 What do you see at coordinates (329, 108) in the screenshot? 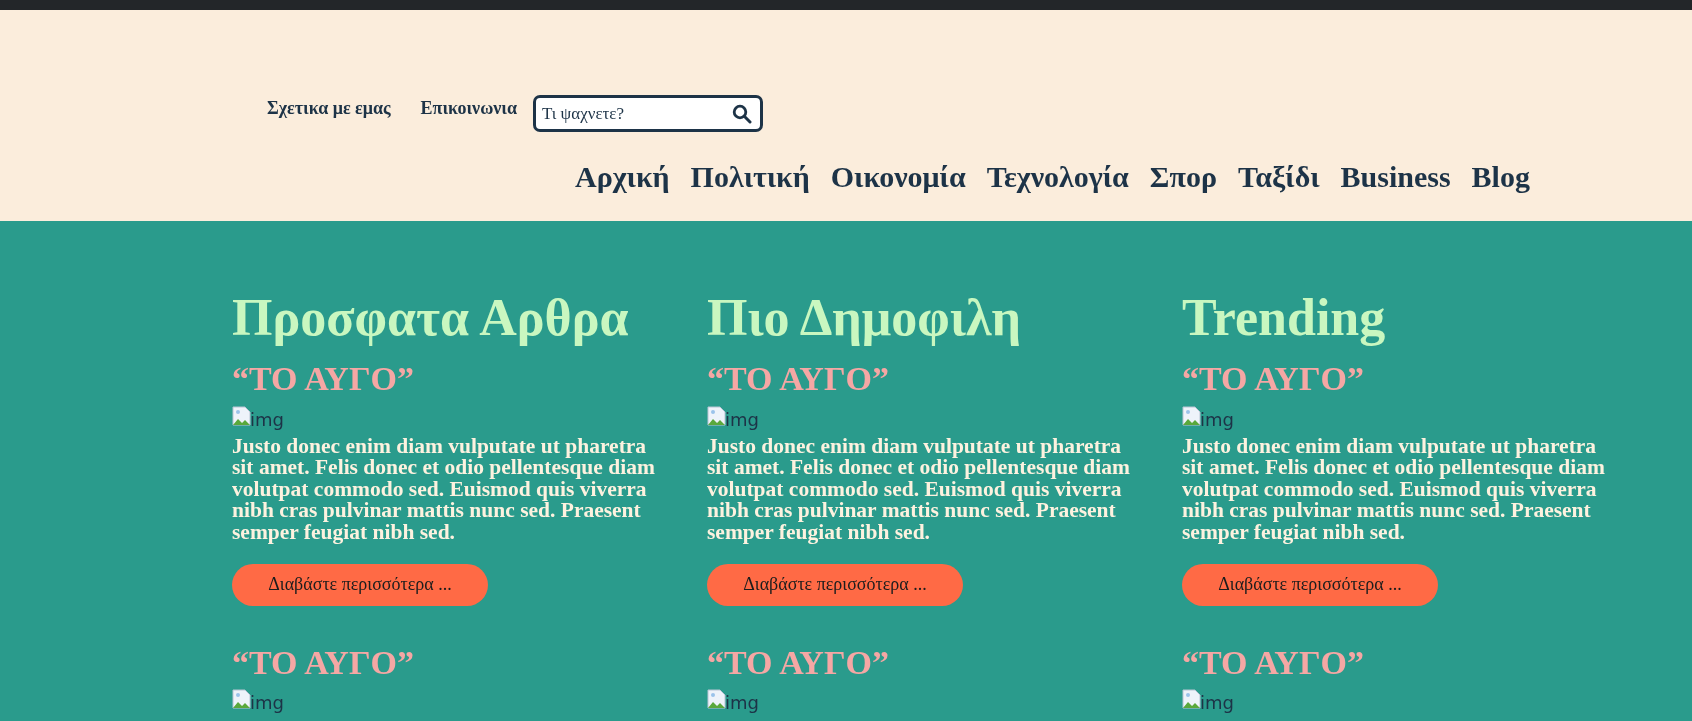
I see `top-link: Σχετικα με εμας` at bounding box center [329, 108].